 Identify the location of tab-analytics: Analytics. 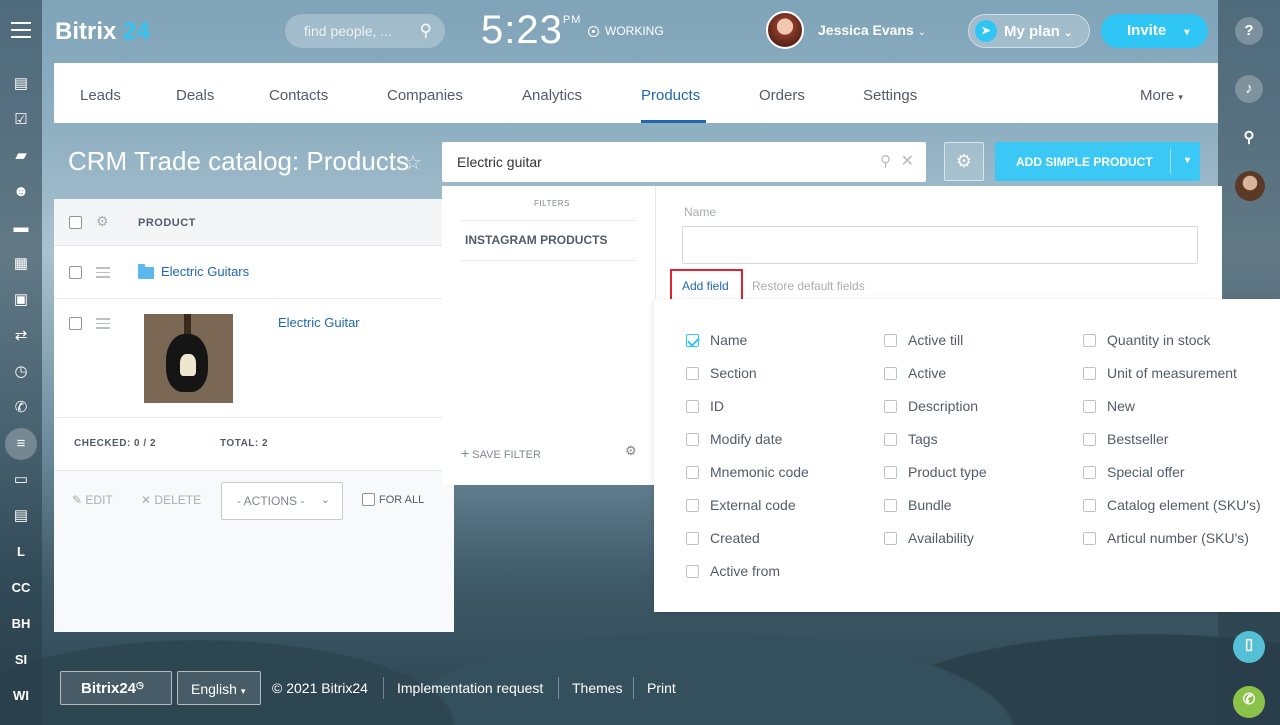
(552, 95).